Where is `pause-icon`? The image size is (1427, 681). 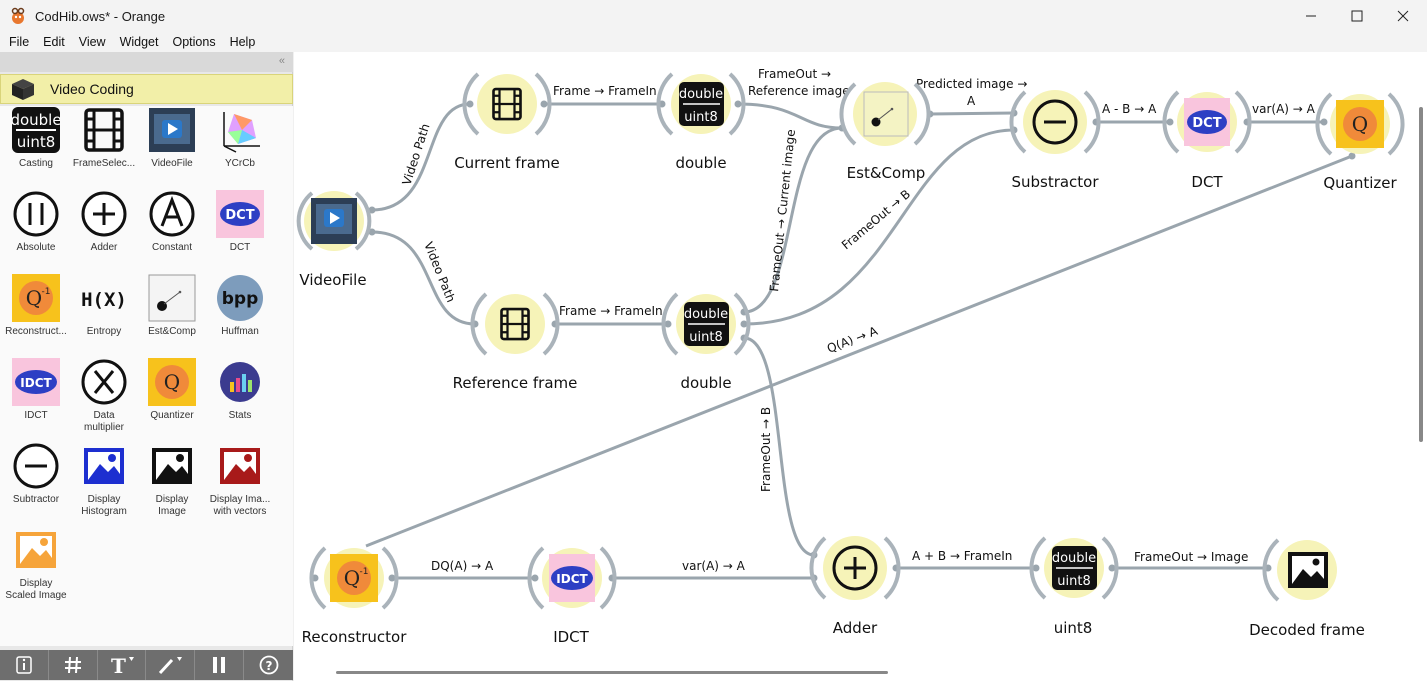 pause-icon is located at coordinates (219, 665).